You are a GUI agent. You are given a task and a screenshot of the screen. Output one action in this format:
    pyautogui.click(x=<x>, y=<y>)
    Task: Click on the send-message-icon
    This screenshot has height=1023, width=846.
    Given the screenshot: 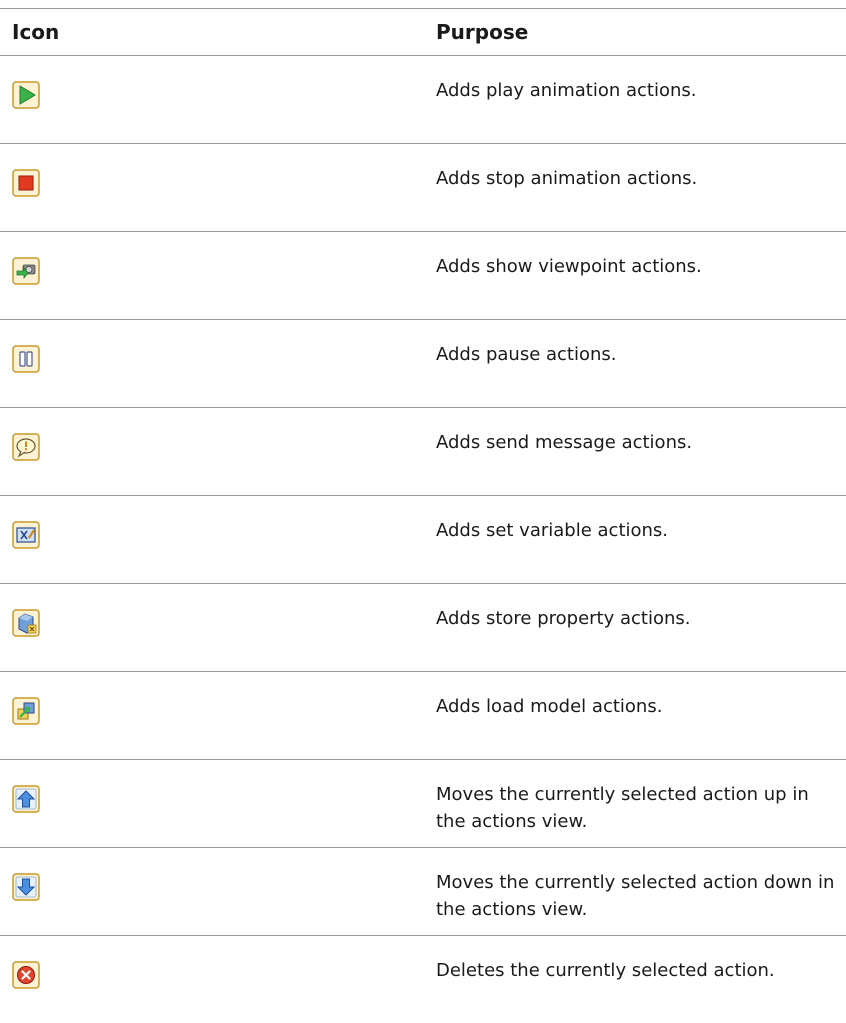 What is the action you would take?
    pyautogui.click(x=26, y=447)
    